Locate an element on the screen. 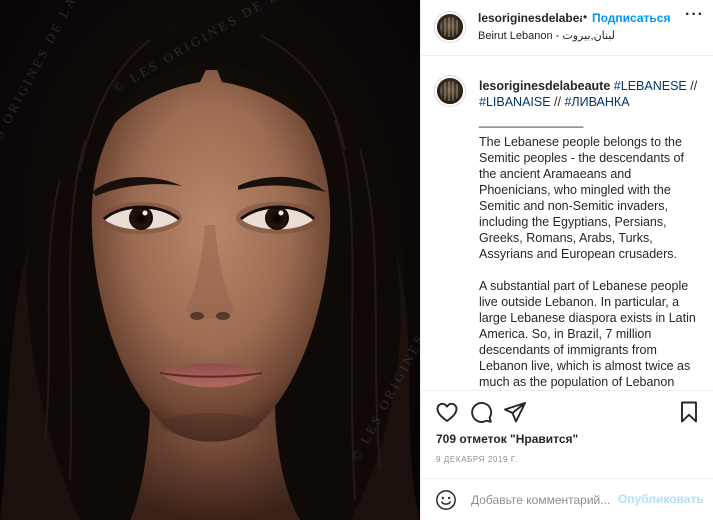  action-bar is located at coordinates (567, 412).